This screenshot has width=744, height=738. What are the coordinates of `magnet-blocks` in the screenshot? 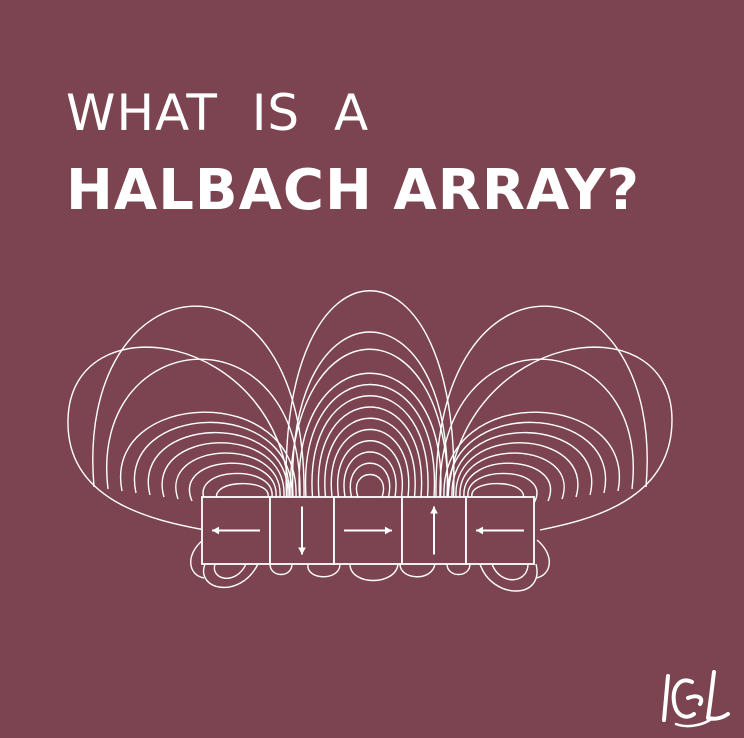 It's located at (368, 530).